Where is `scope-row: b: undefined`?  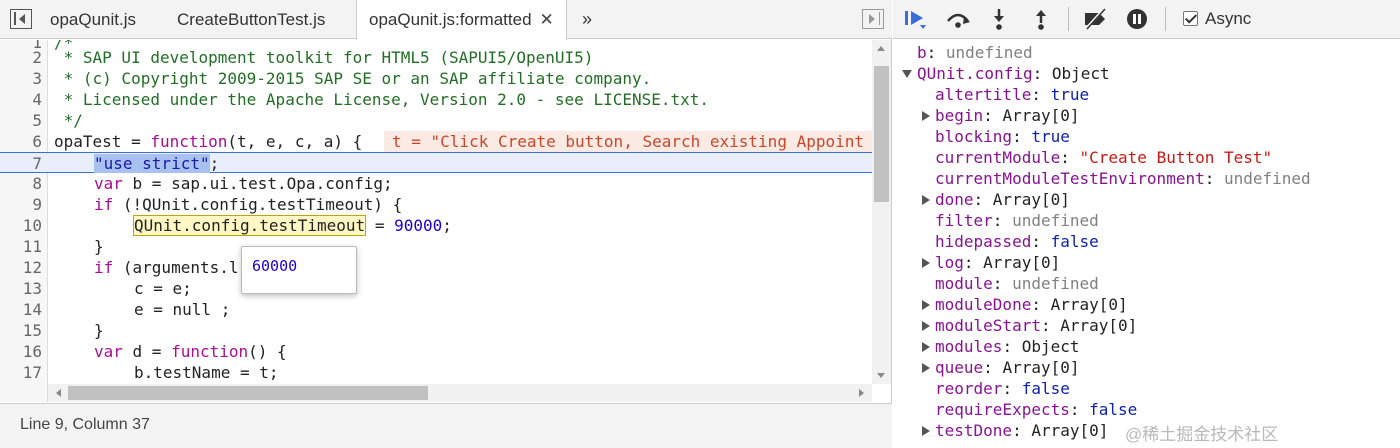 scope-row: b: undefined is located at coordinates (1146, 52).